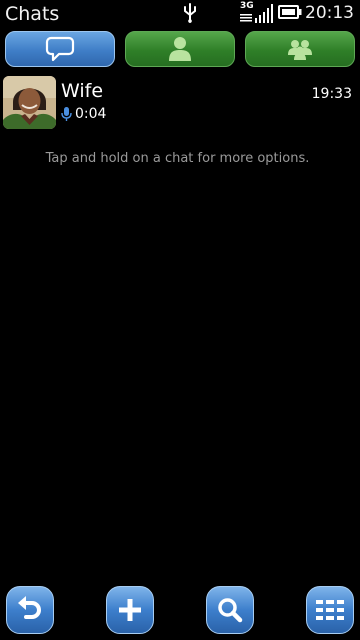 This screenshot has height=640, width=360. Describe the element at coordinates (180, 14) in the screenshot. I see `status-bar: Chats 3G 20:13` at that location.